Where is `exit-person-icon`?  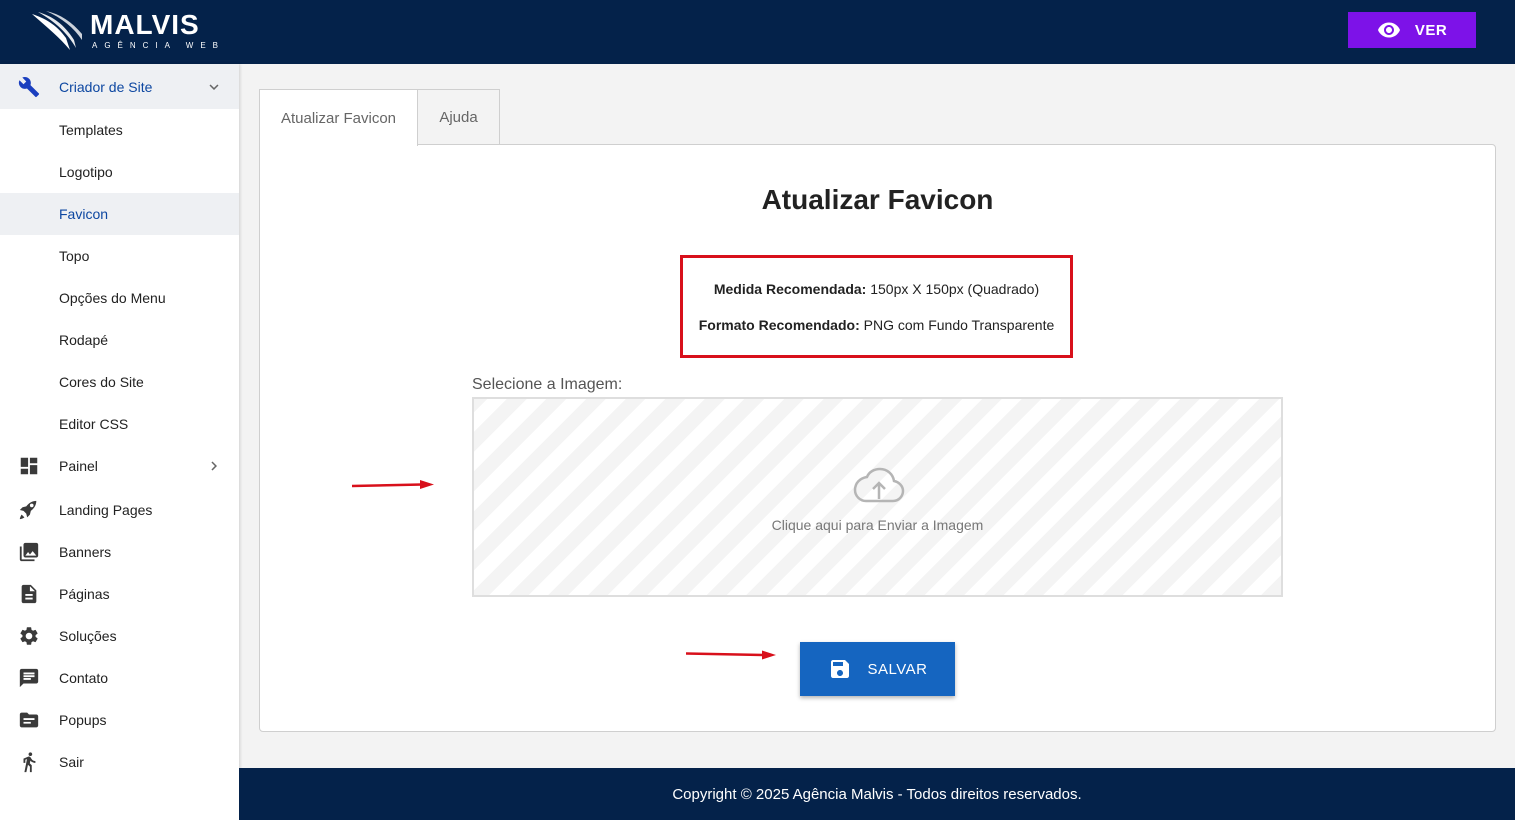
exit-person-icon is located at coordinates (29, 762).